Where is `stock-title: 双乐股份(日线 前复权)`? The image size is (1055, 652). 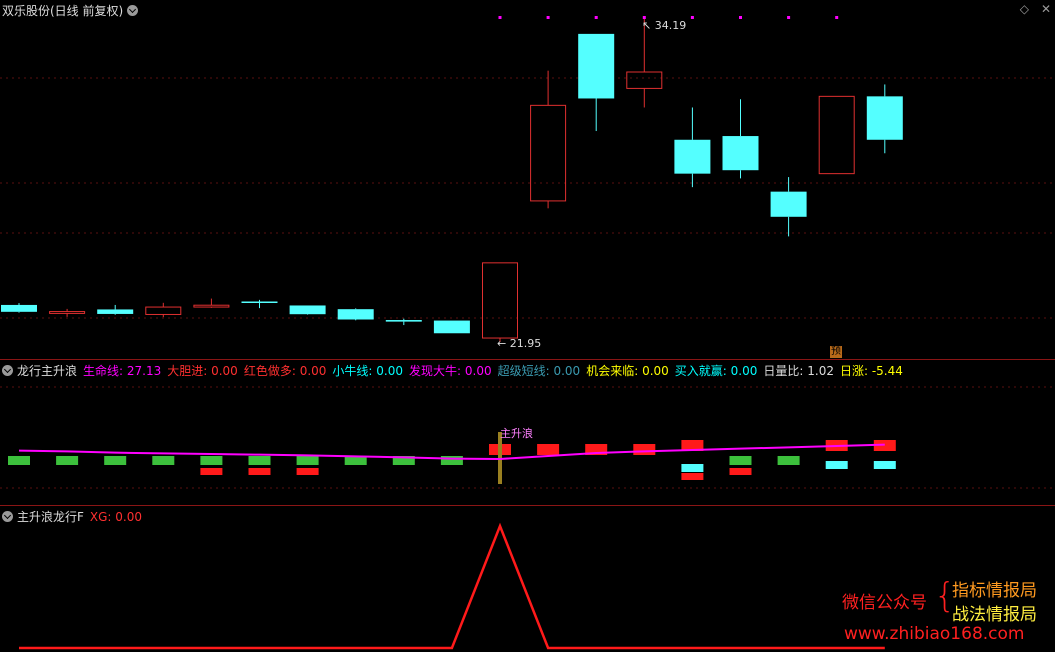
stock-title: 双乐股份(日线 前复权) is located at coordinates (62, 10).